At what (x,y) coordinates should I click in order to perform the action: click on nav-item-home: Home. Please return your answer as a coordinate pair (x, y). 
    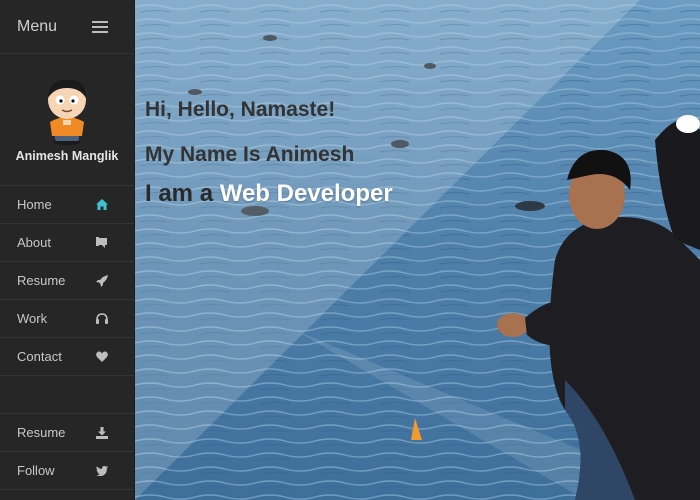
    Looking at the image, I should click on (67, 205).